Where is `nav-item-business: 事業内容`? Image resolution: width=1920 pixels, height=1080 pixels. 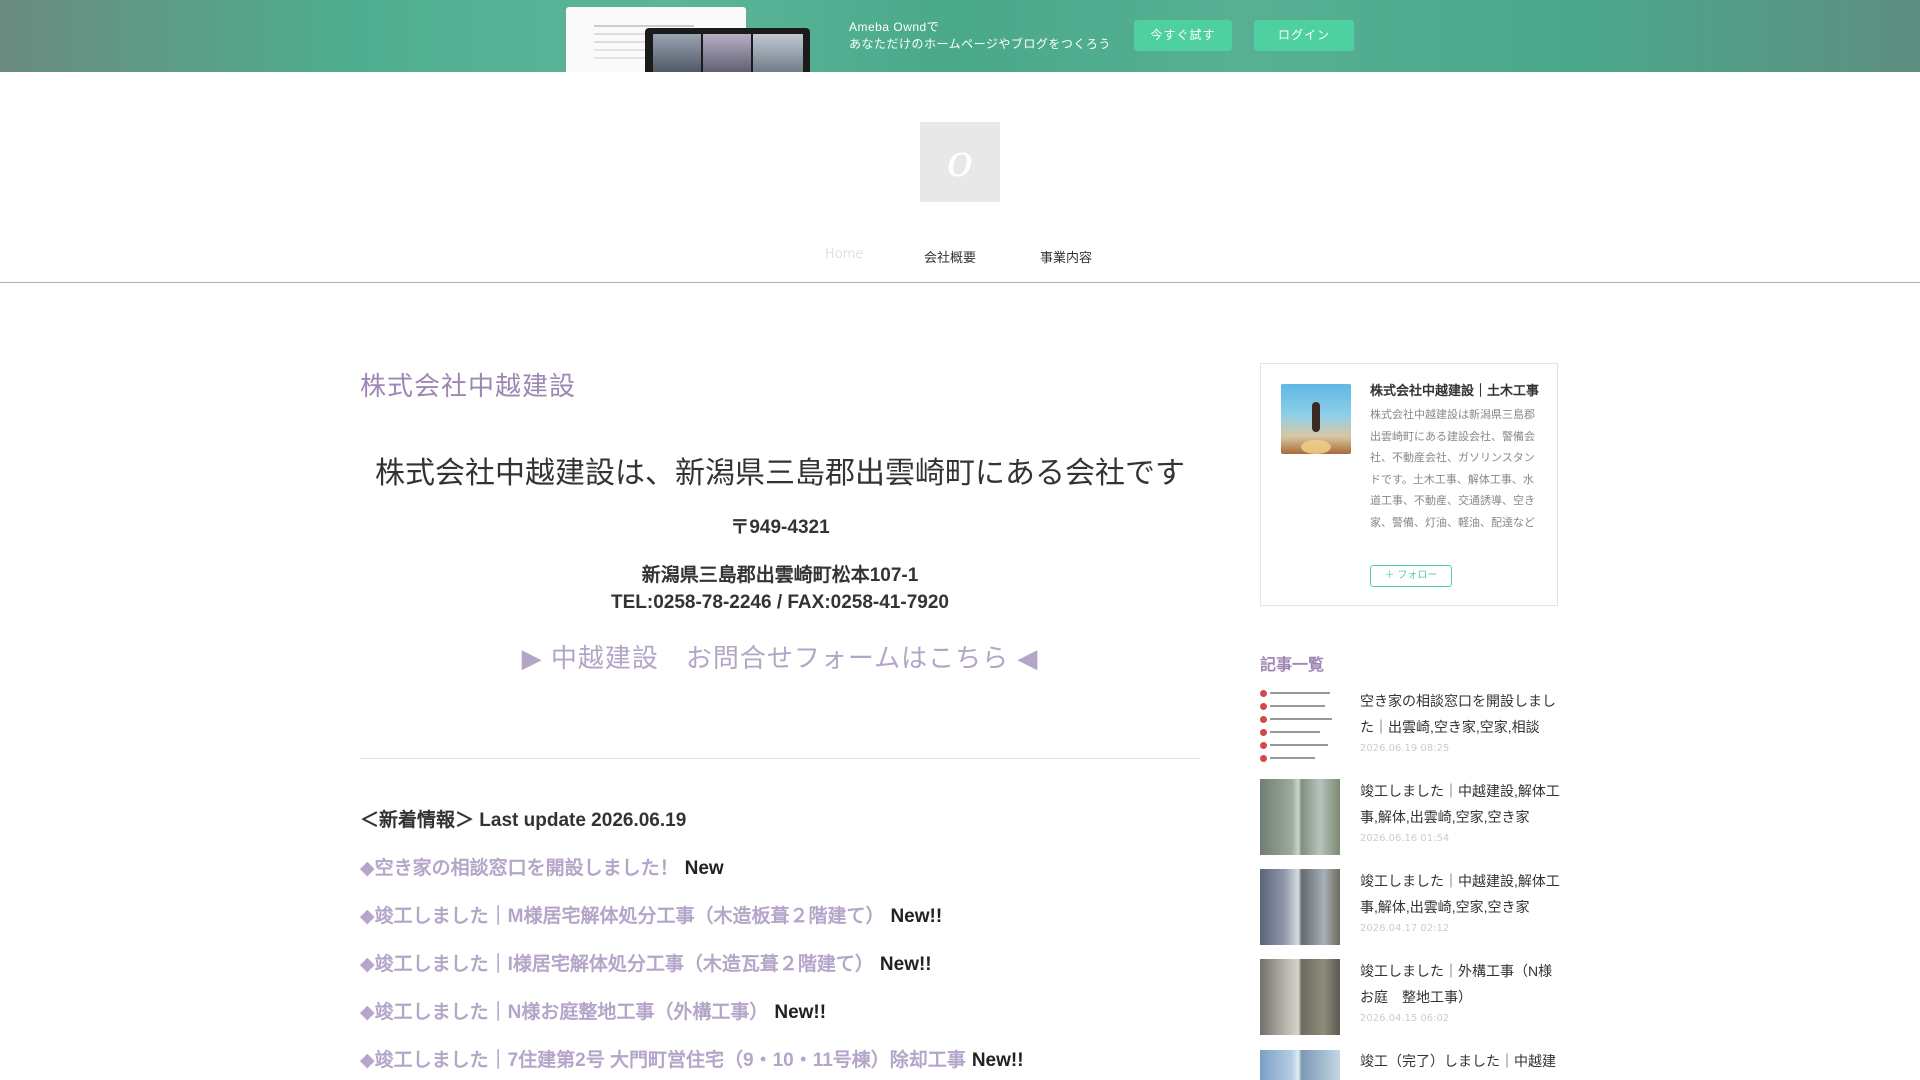
nav-item-business: 事業内容 is located at coordinates (1066, 256).